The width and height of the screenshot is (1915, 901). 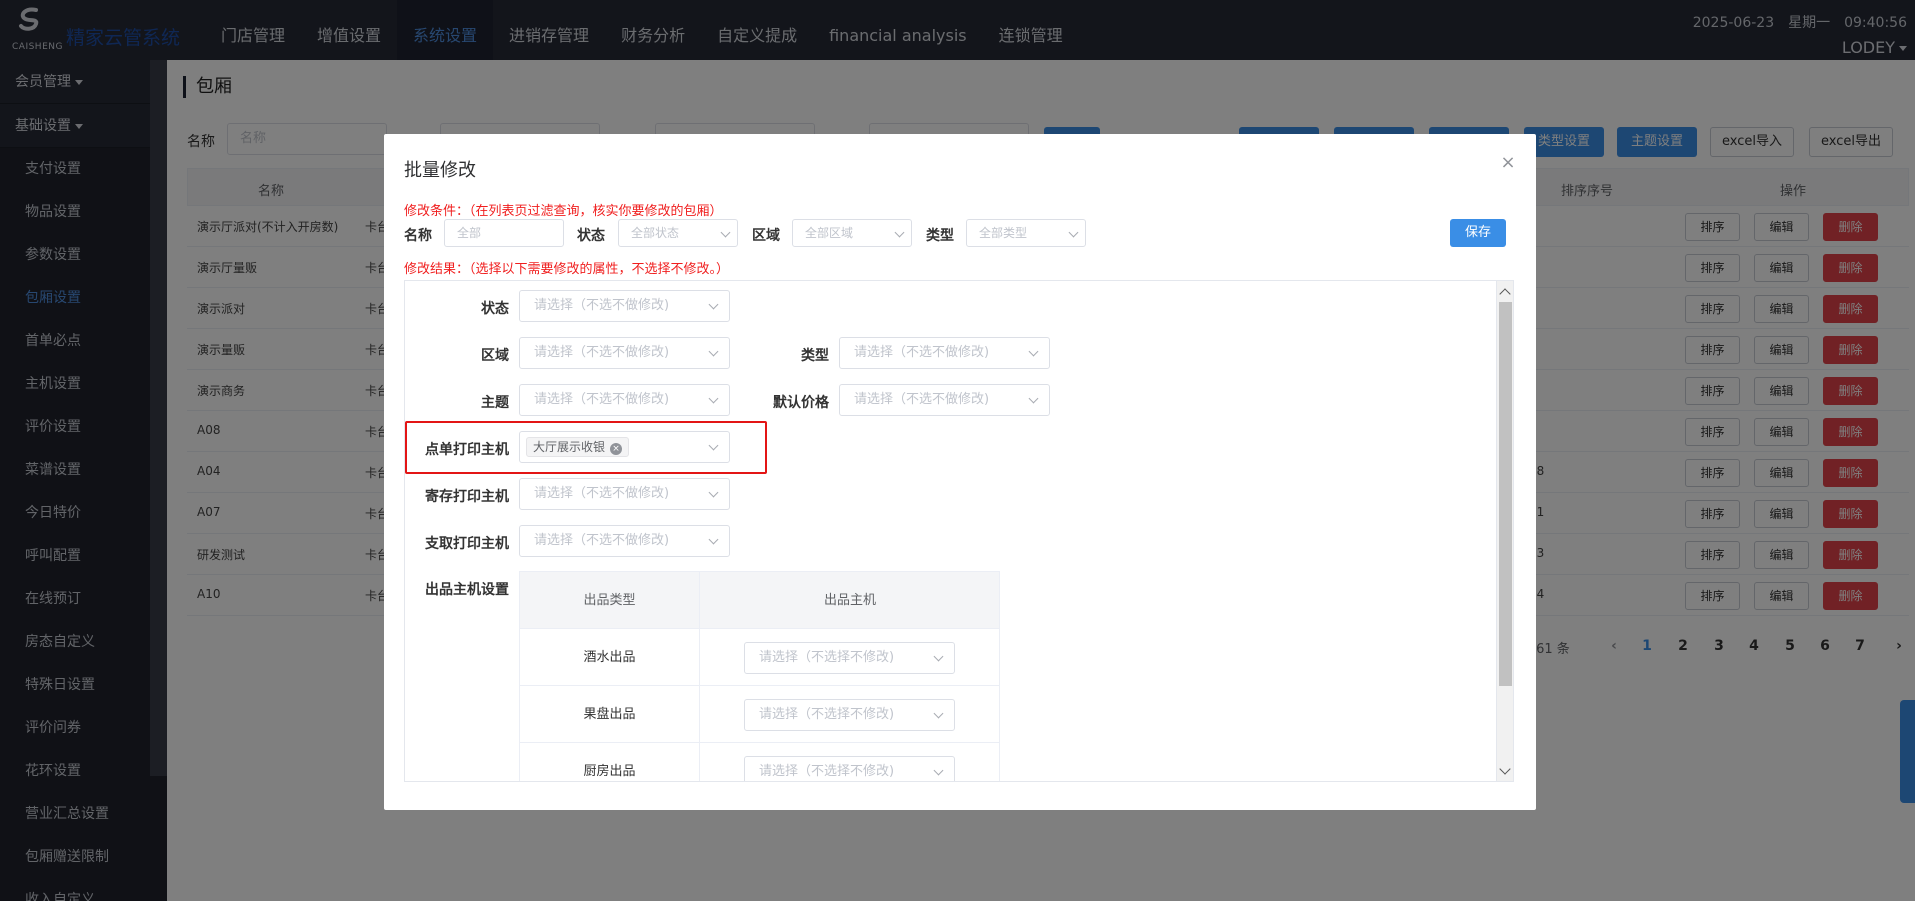 What do you see at coordinates (563, 211) in the screenshot?
I see `condition-note: 修改条件：（在列表页过滤查询，核实你要修改的包厢）` at bounding box center [563, 211].